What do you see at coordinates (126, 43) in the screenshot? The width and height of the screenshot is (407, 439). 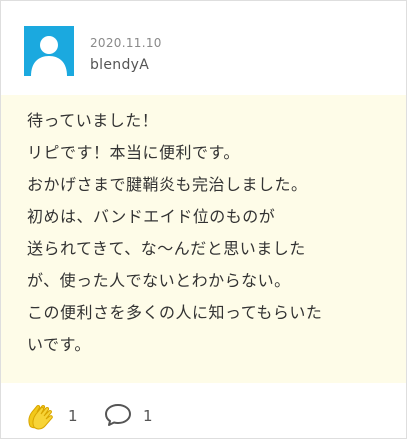 I see `review-date: 2020.11.10` at bounding box center [126, 43].